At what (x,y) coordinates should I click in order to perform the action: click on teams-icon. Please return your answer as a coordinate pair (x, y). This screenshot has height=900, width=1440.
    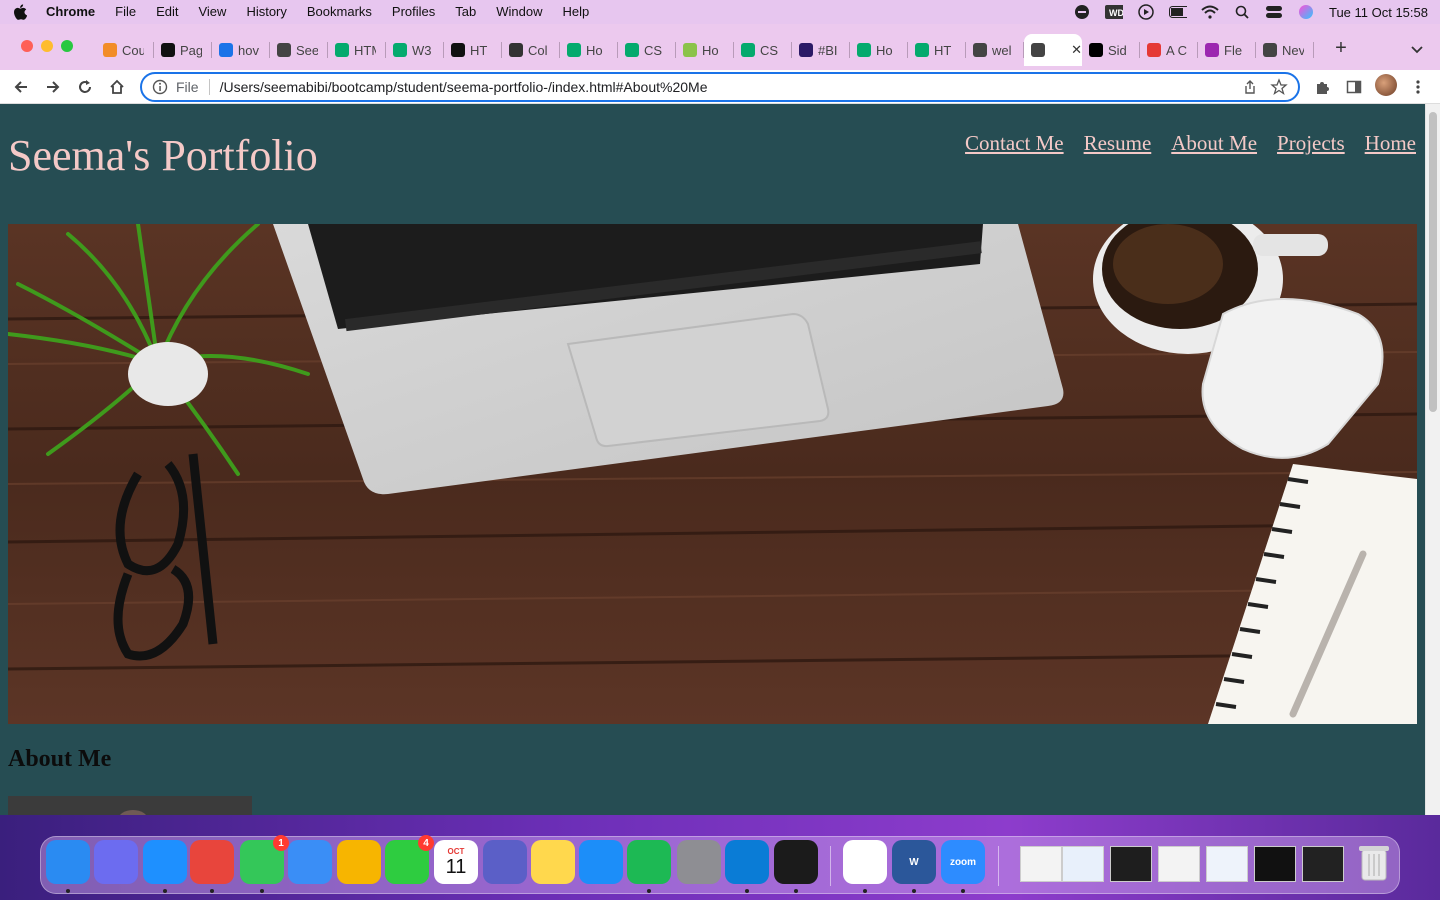
    Looking at the image, I should click on (505, 862).